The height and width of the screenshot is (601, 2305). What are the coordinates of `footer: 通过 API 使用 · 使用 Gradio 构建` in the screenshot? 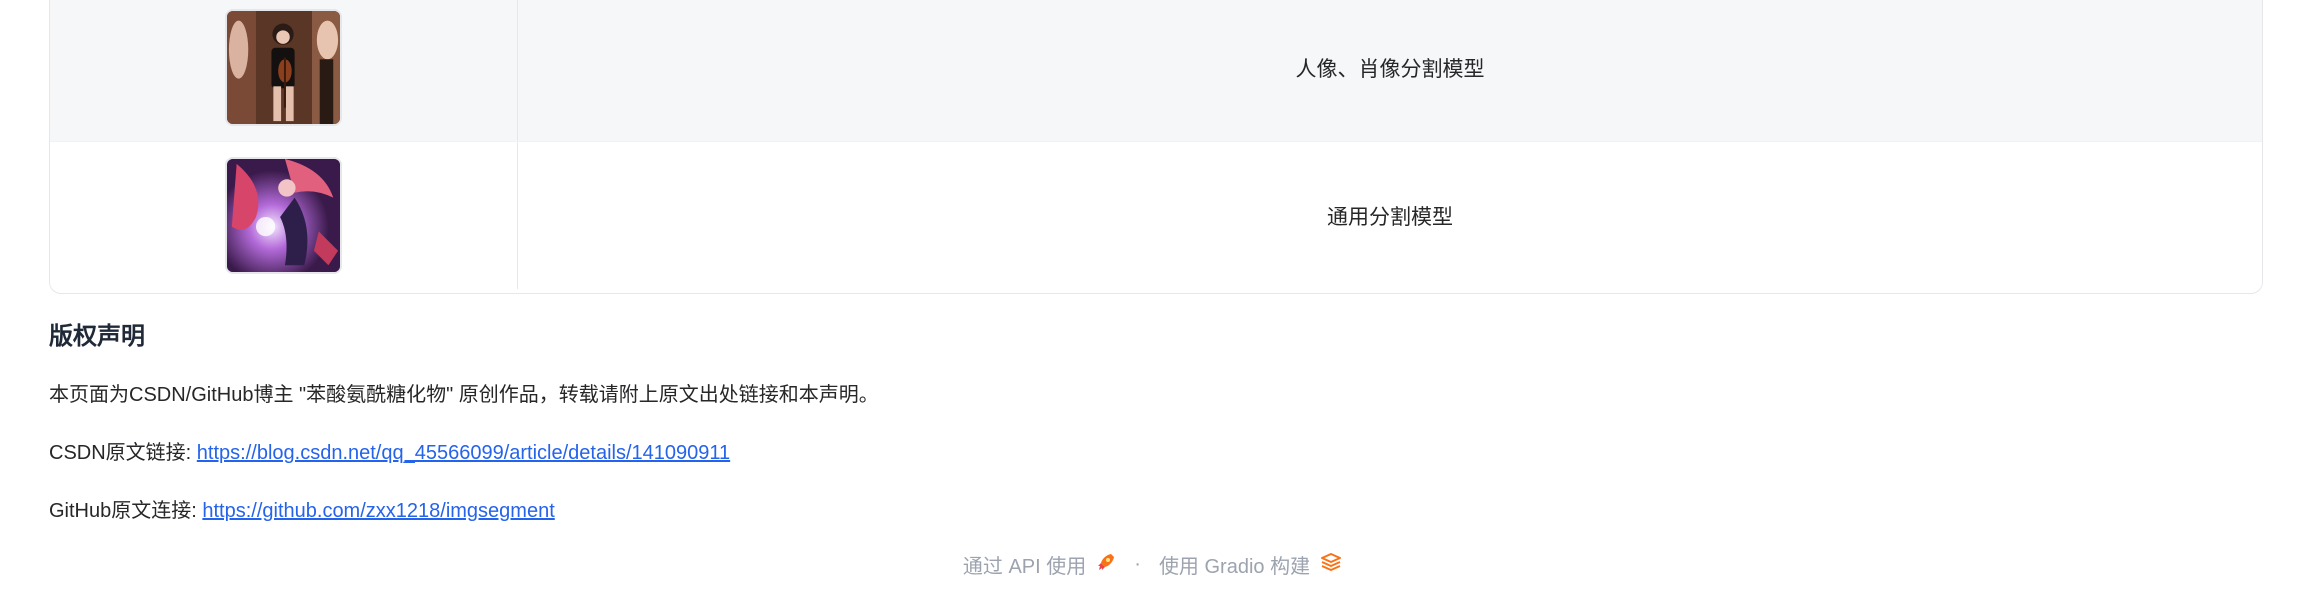 It's located at (1152, 564).